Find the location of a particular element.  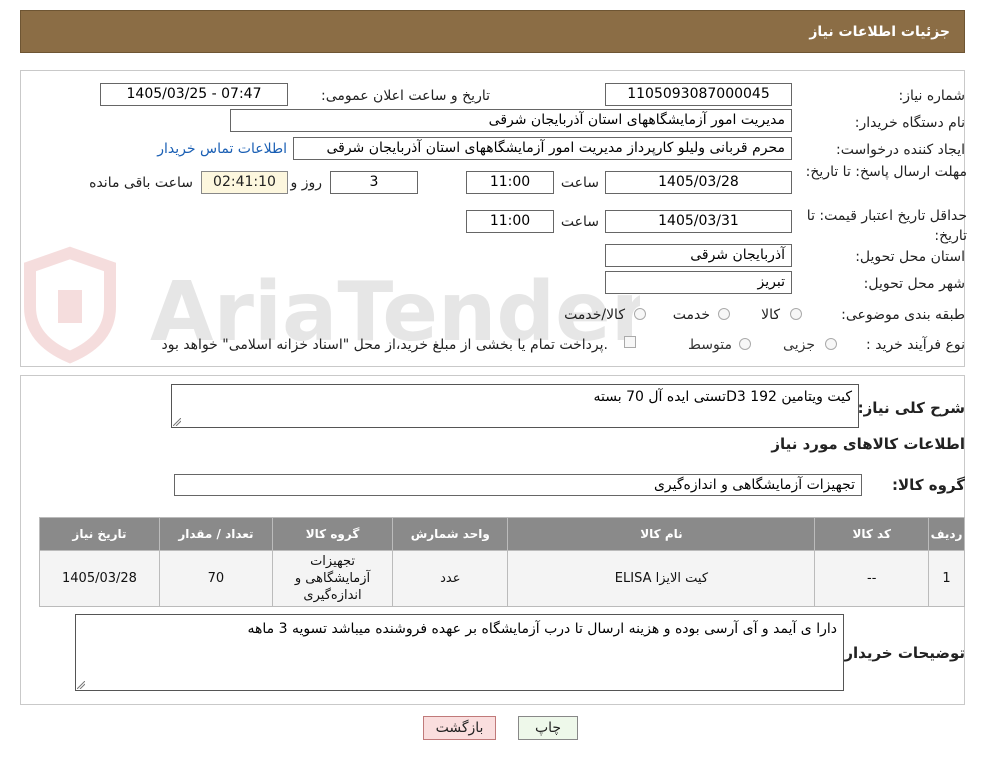

reply-date-field: 1405/03/28 is located at coordinates (698, 182).